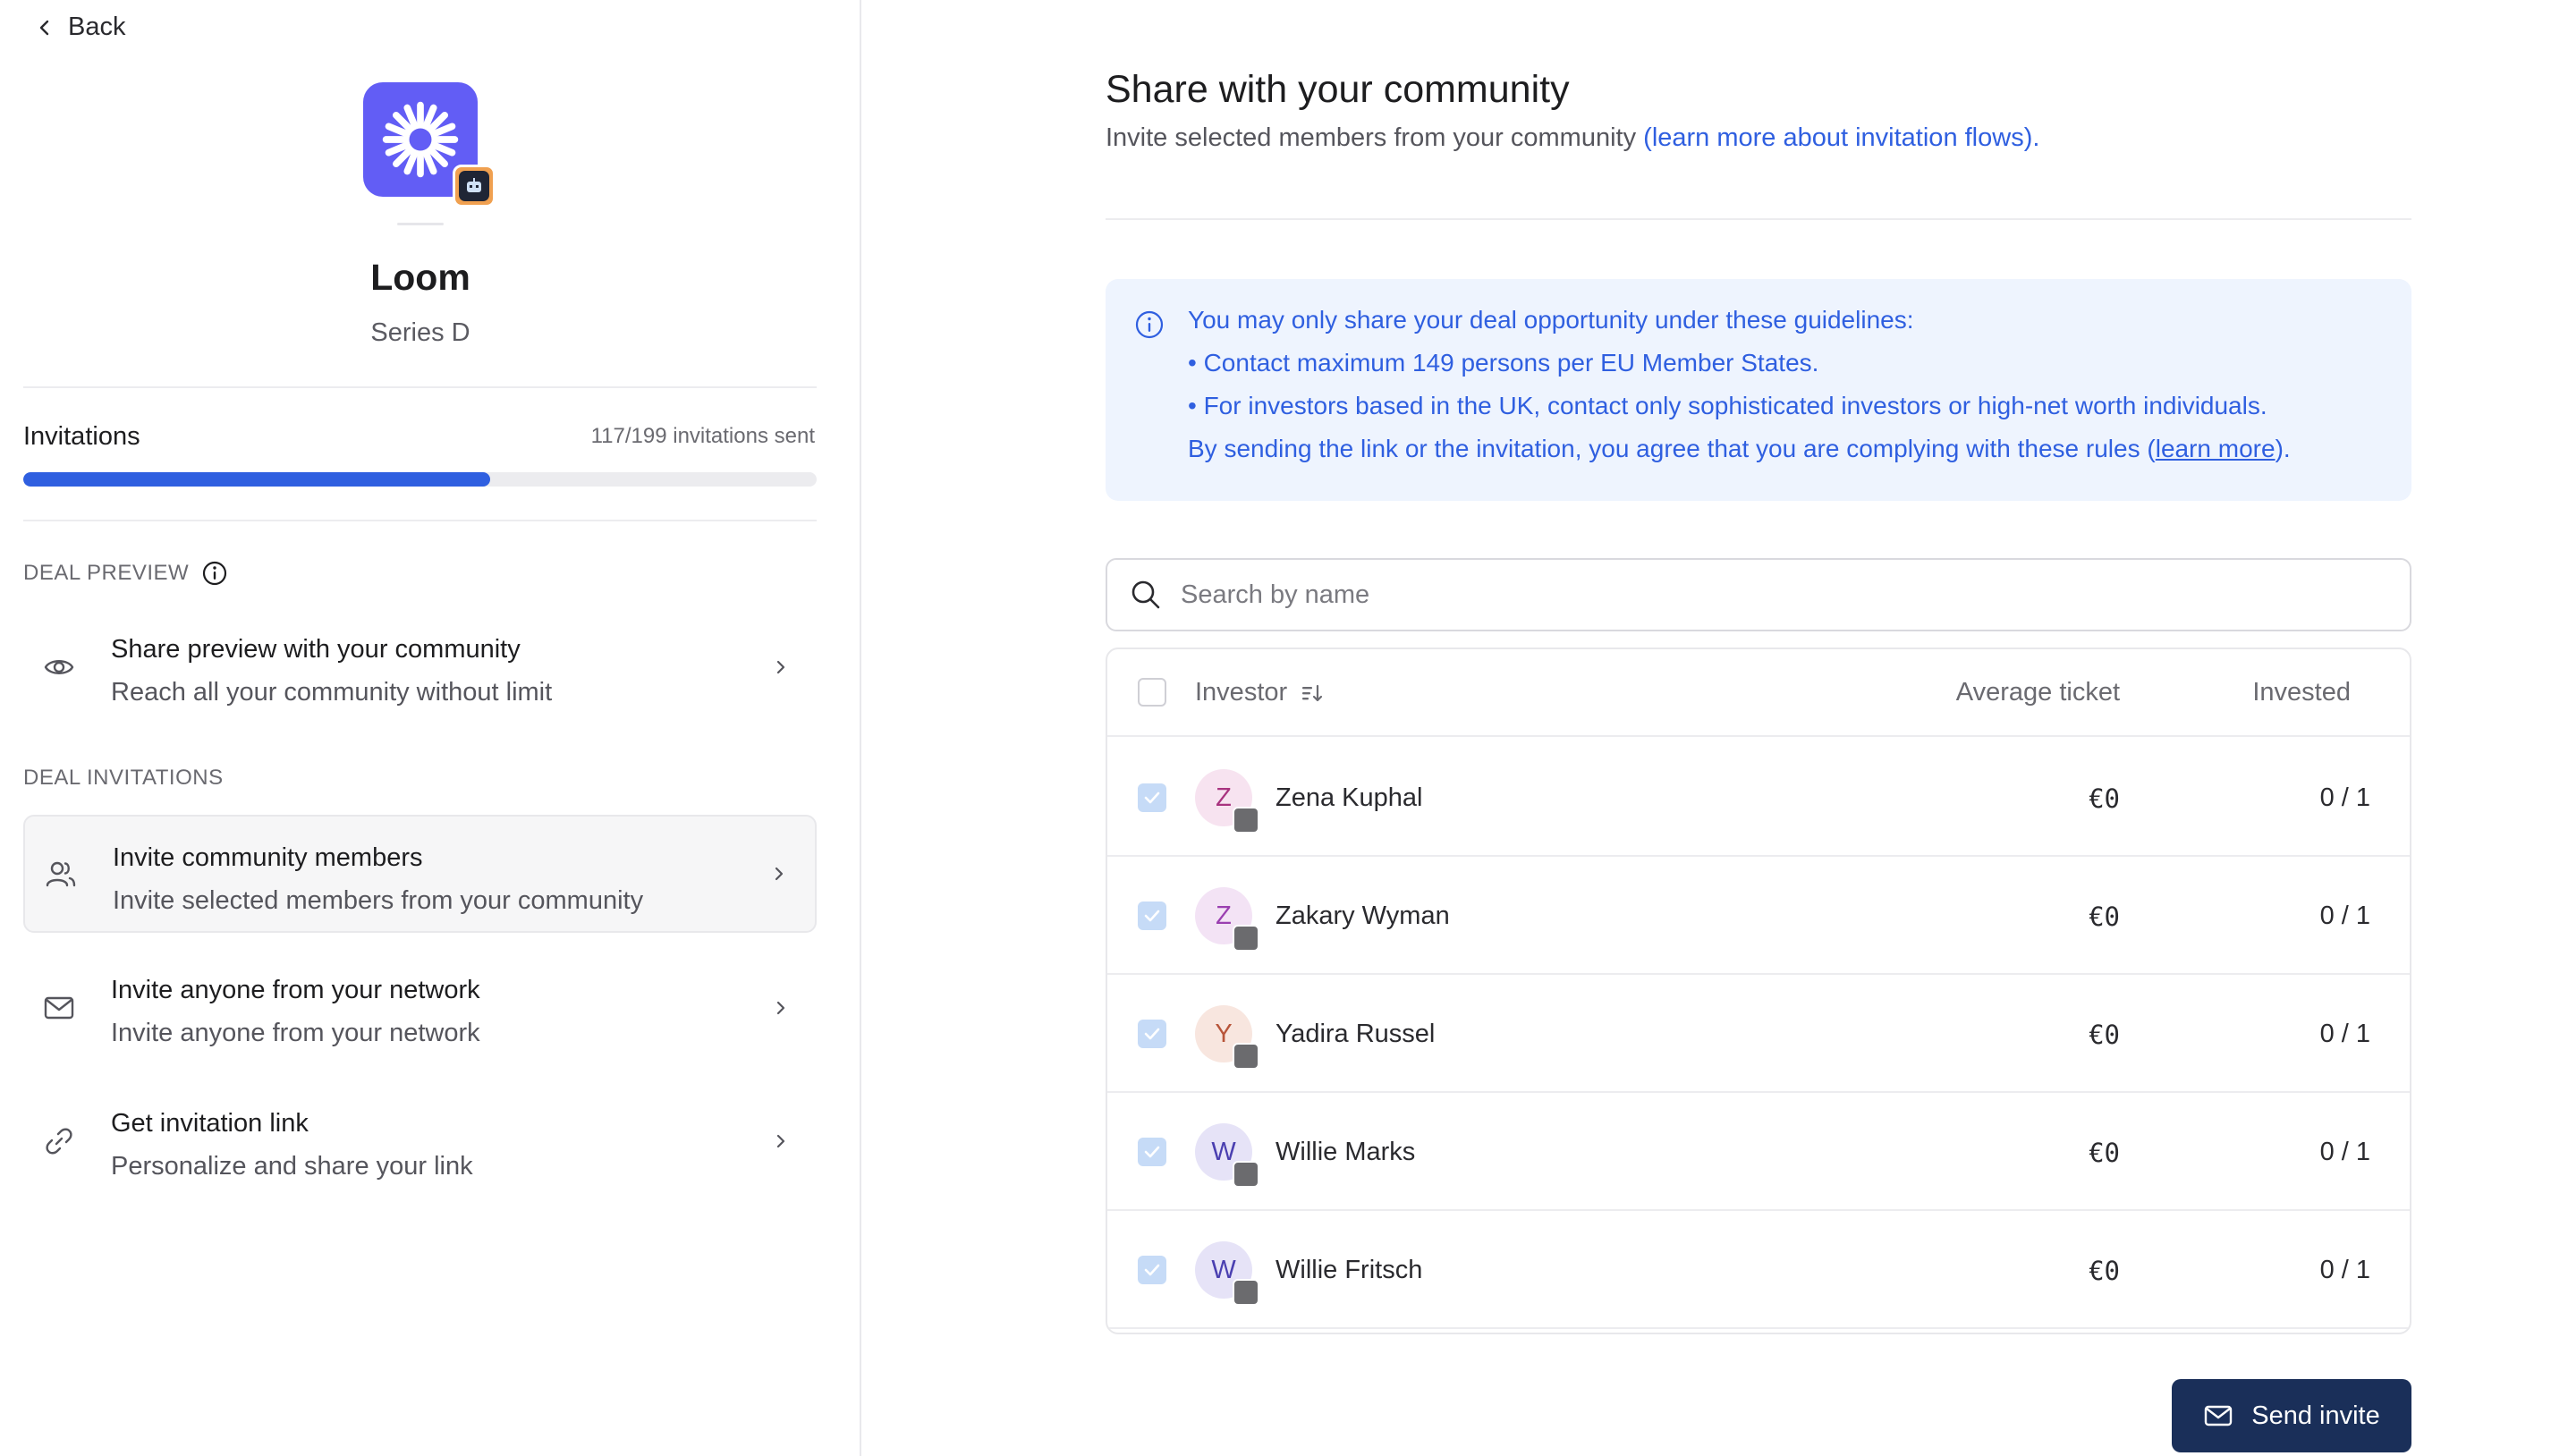 The image size is (2551, 1456). What do you see at coordinates (1350, 1270) in the screenshot?
I see `investor-name: Willie Fritsch` at bounding box center [1350, 1270].